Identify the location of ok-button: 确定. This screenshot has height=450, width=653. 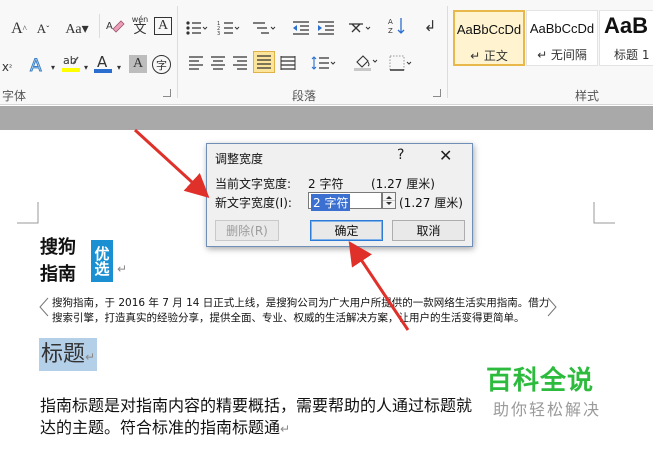
(346, 230).